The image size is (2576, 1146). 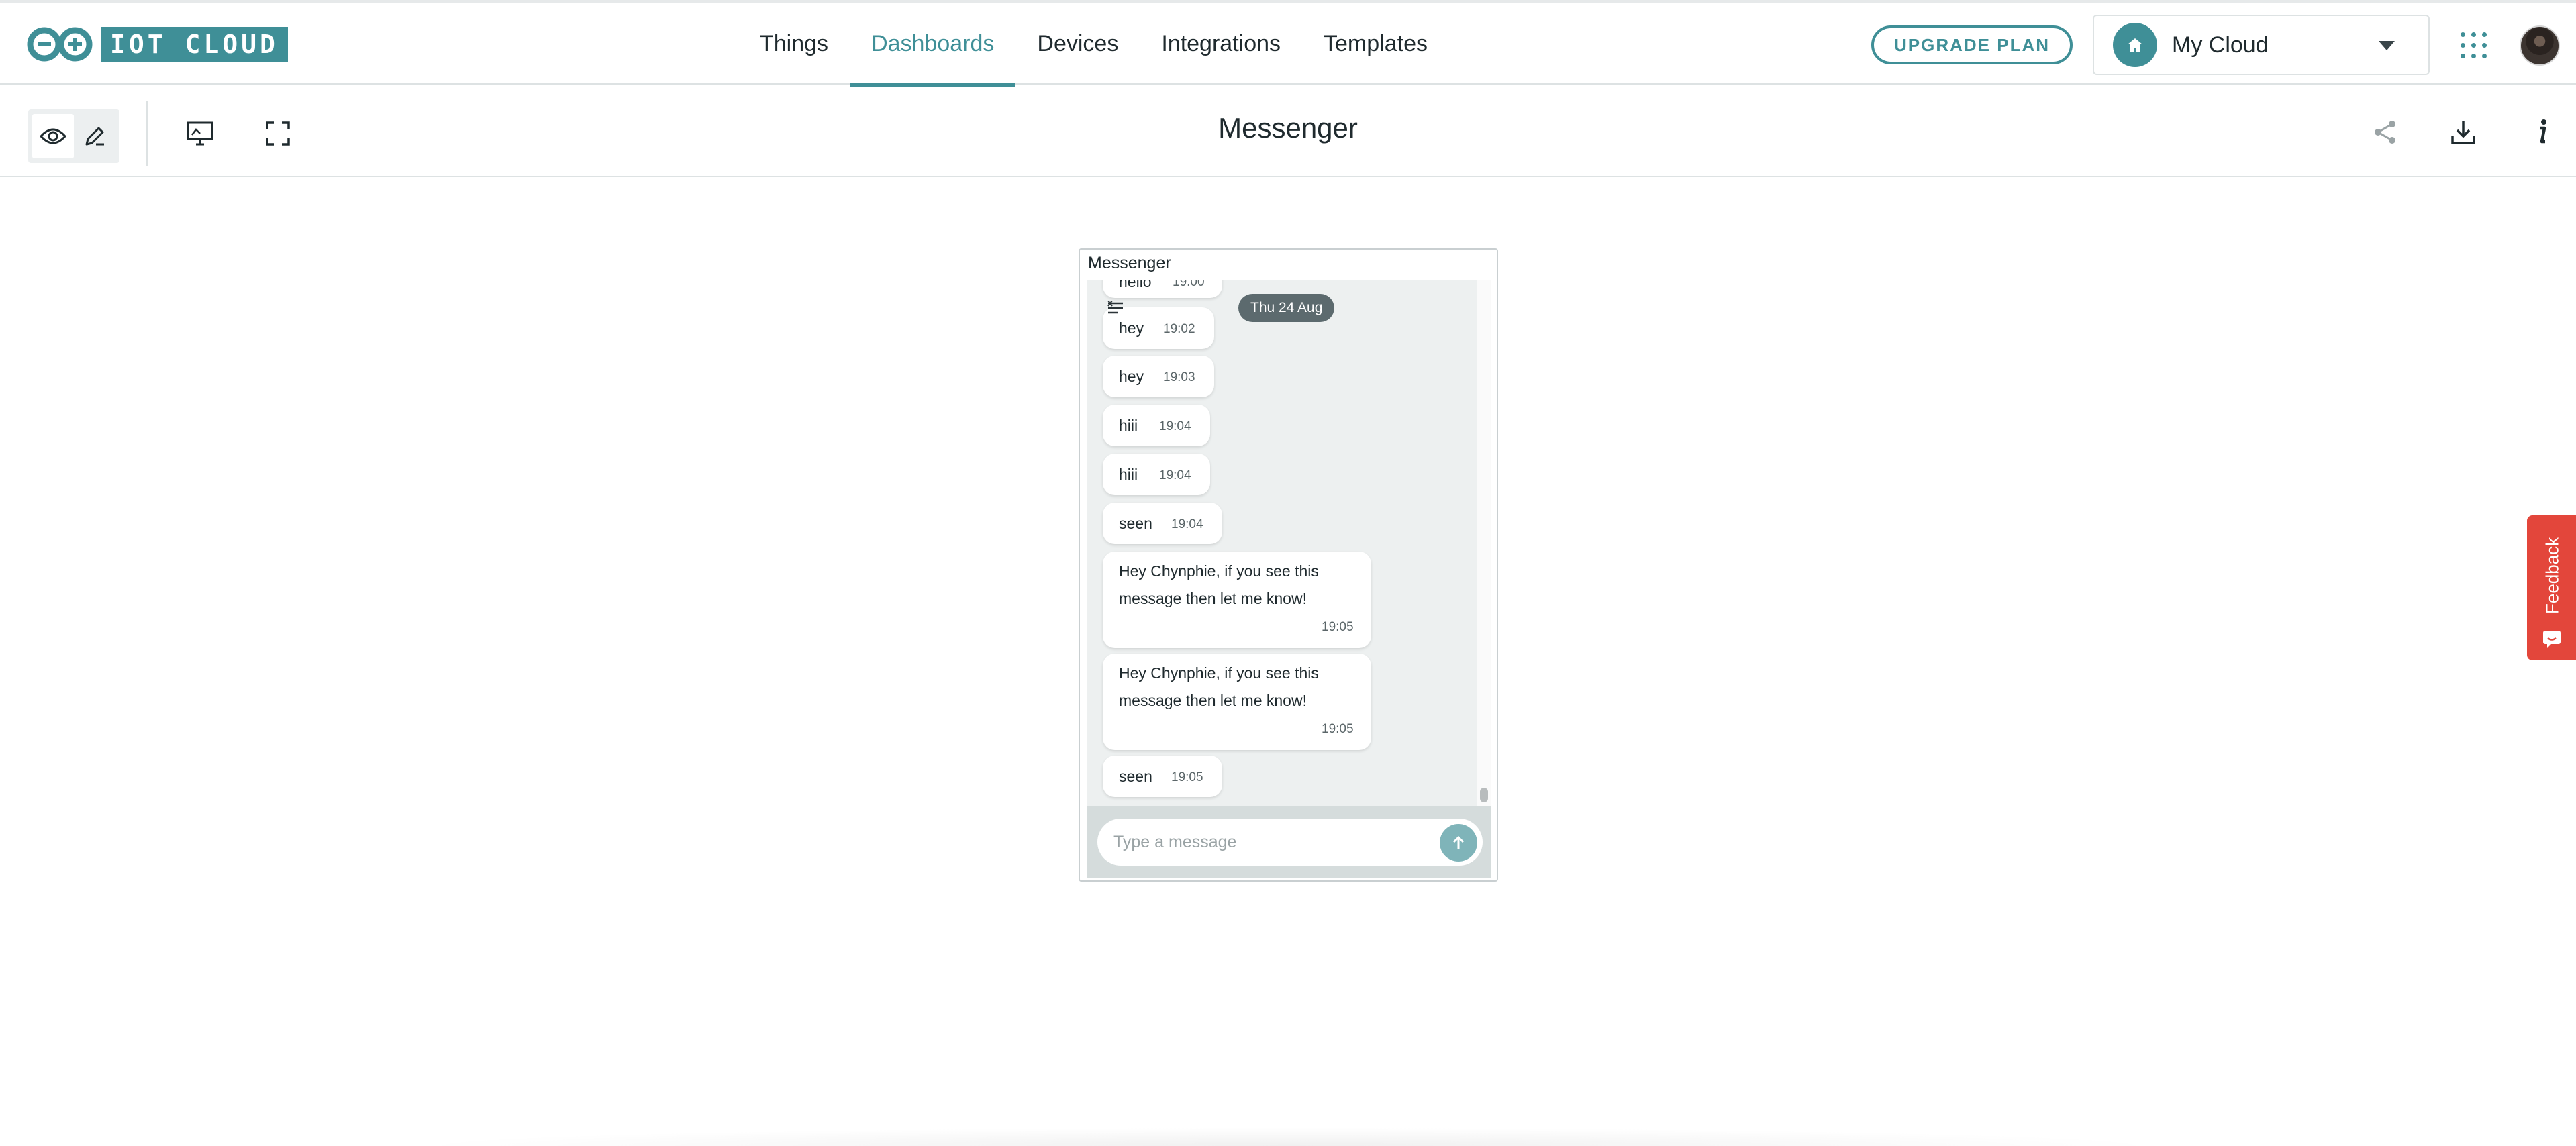 I want to click on date-badge: Thu 24 Aug, so click(x=1286, y=308).